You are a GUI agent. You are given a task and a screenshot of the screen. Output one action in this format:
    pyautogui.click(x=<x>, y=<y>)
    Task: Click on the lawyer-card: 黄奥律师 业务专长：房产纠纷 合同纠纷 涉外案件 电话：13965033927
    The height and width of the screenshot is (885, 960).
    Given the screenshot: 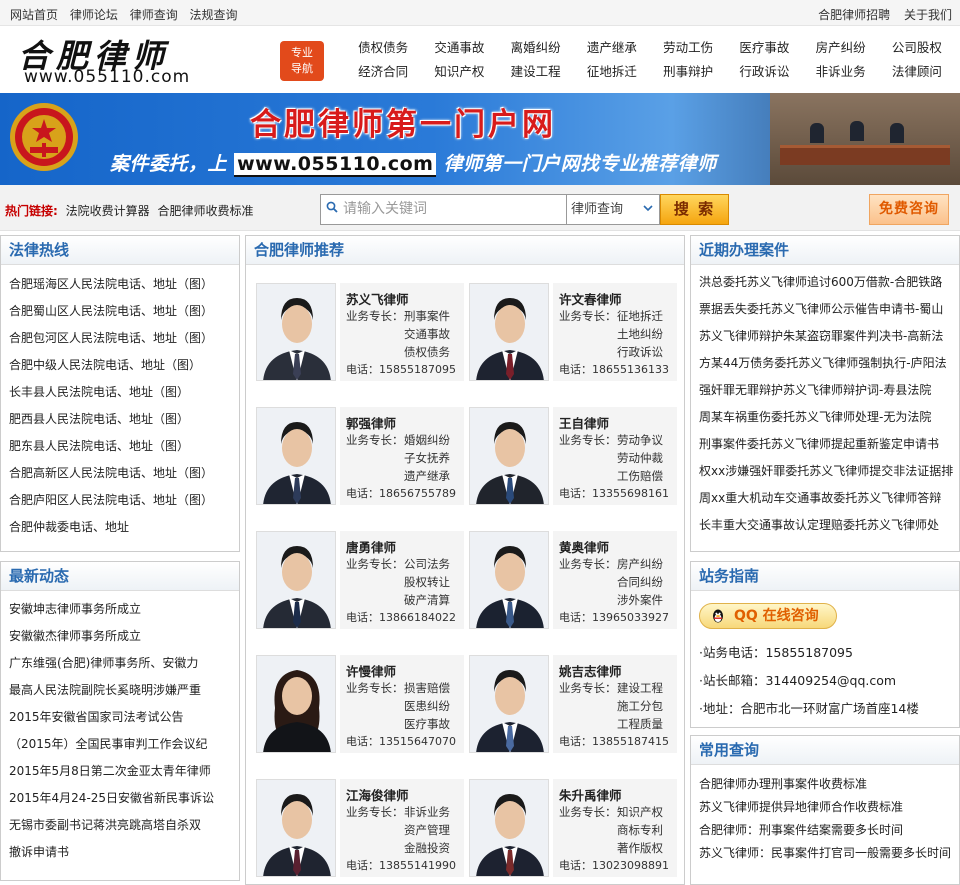 What is the action you would take?
    pyautogui.click(x=574, y=581)
    